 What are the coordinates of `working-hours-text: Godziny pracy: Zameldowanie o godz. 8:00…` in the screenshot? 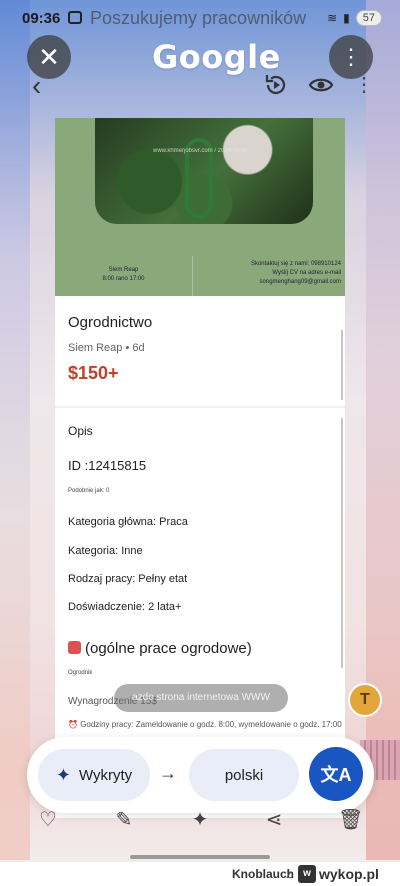 It's located at (211, 724).